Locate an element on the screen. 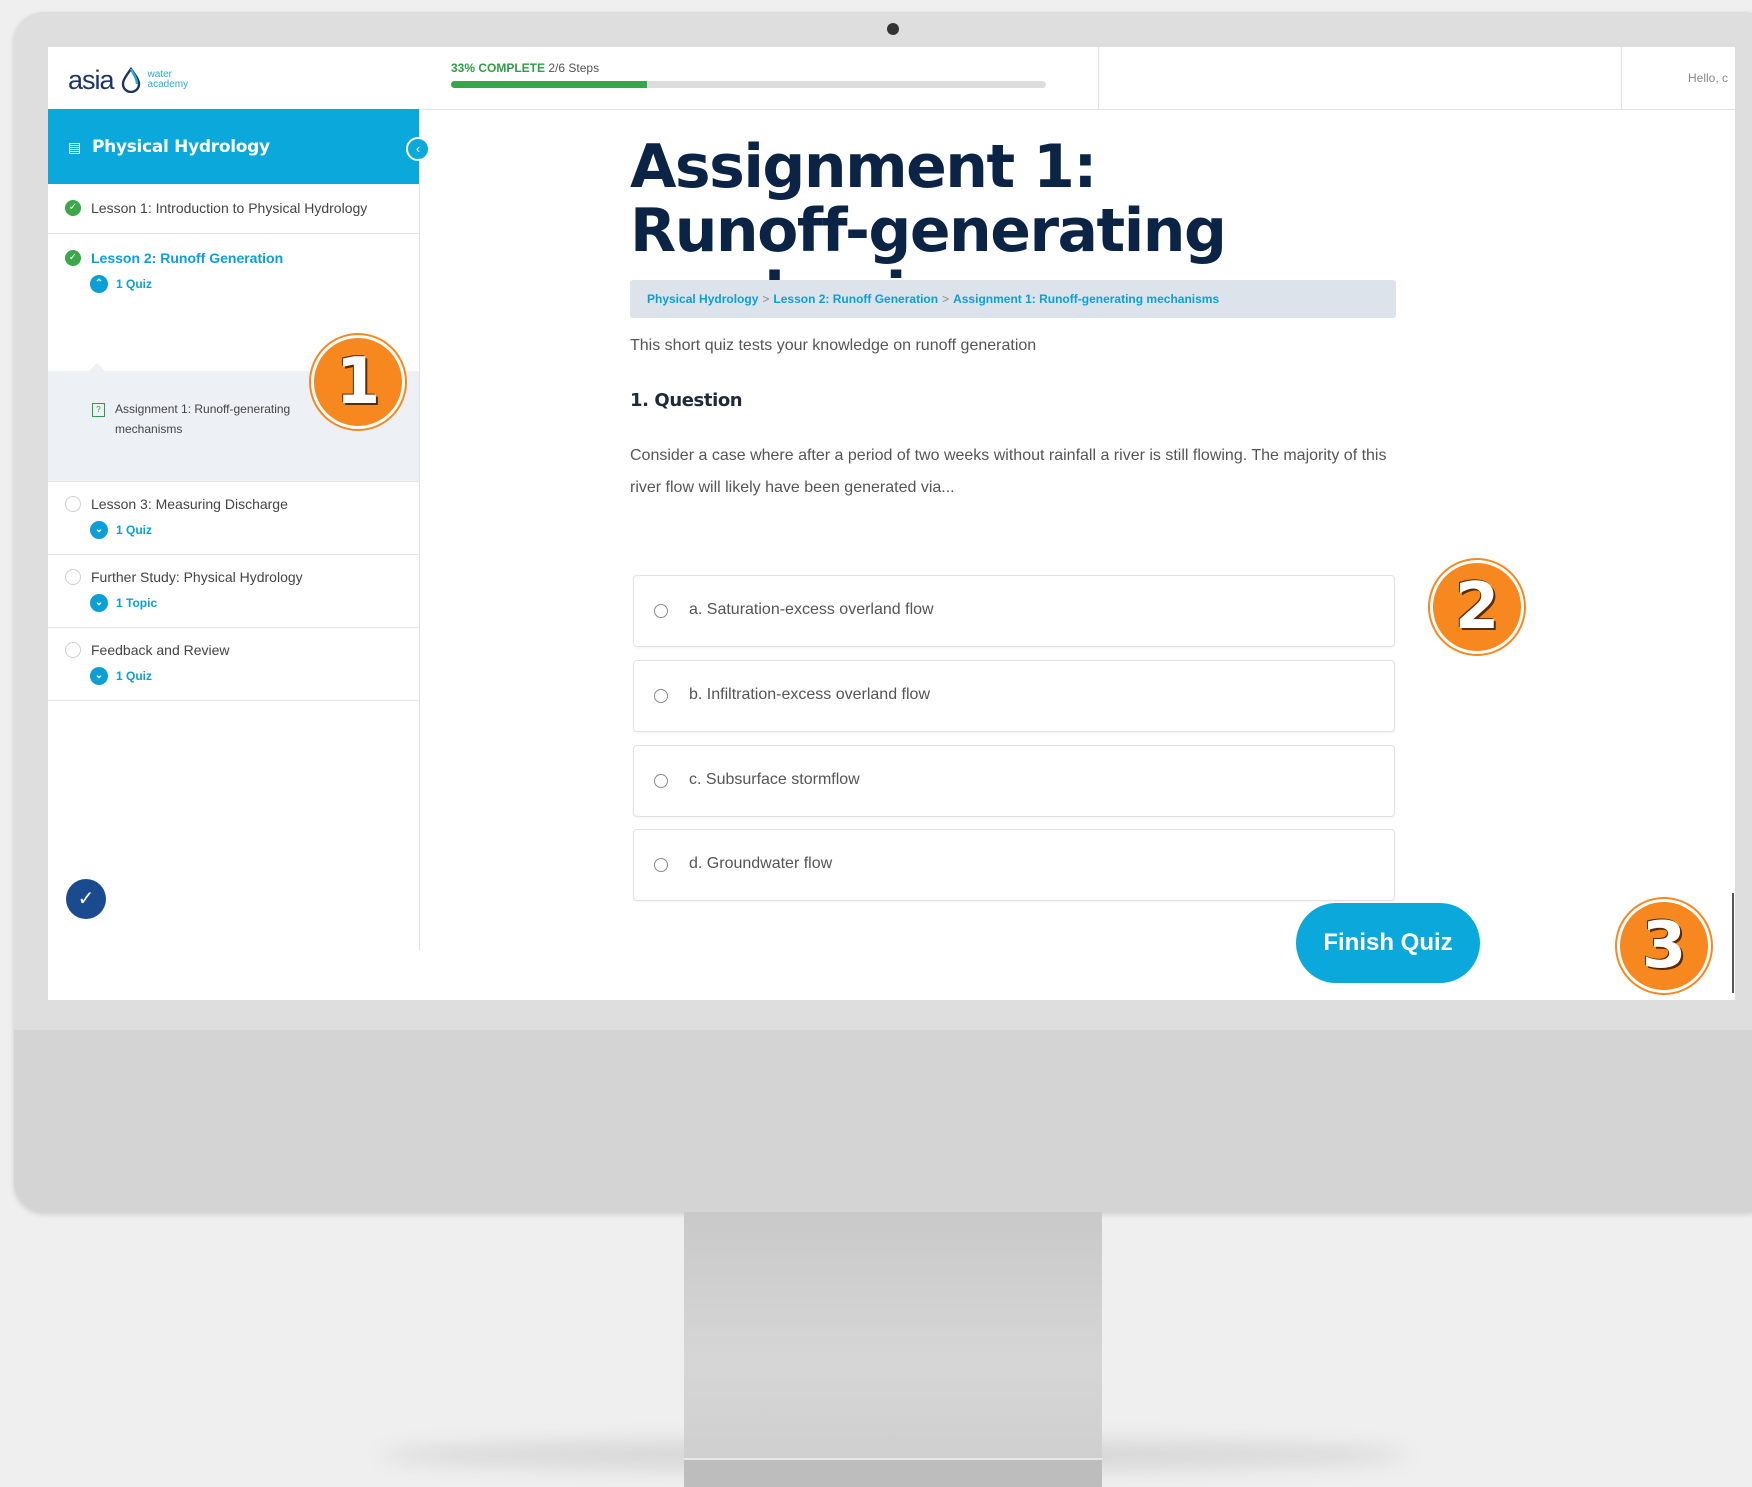 This screenshot has width=1752, height=1487. option-label: d. Groundwater flow is located at coordinates (761, 863).